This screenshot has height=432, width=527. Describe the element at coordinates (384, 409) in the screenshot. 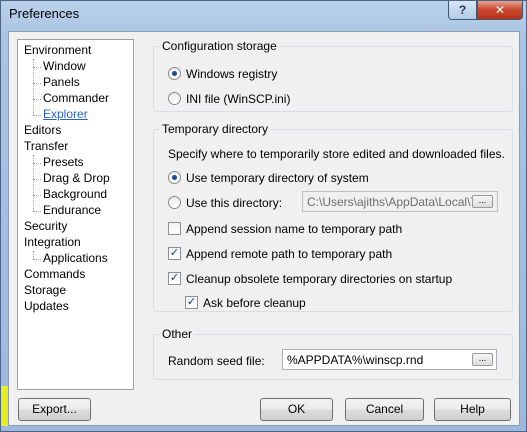

I see `cancel-button: Cancel` at that location.